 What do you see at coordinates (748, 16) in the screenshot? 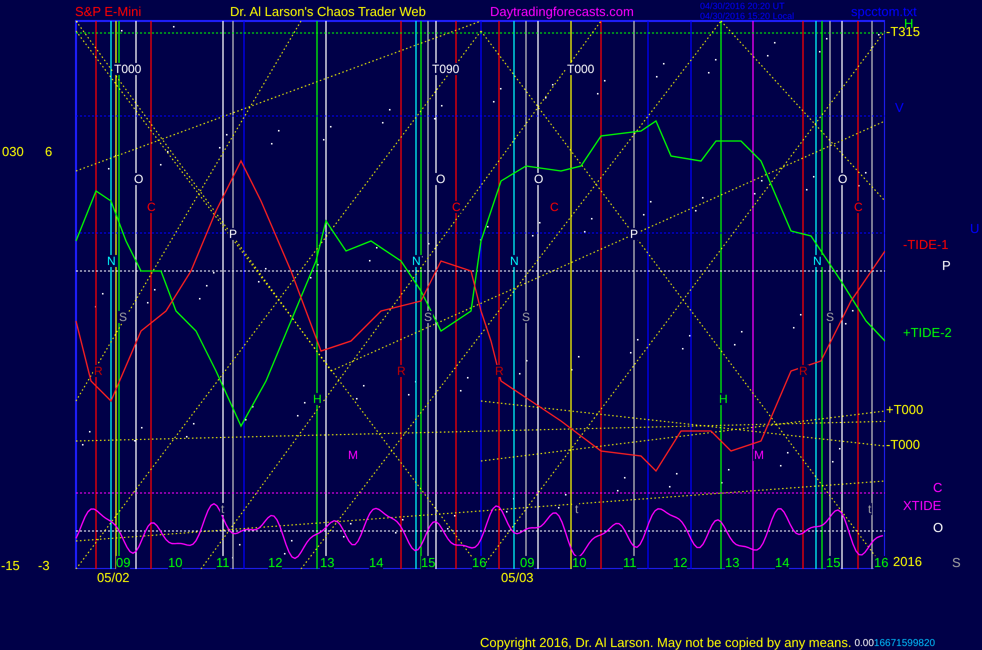
I see `timestamp: 04/30/2016 15:20 Local` at bounding box center [748, 16].